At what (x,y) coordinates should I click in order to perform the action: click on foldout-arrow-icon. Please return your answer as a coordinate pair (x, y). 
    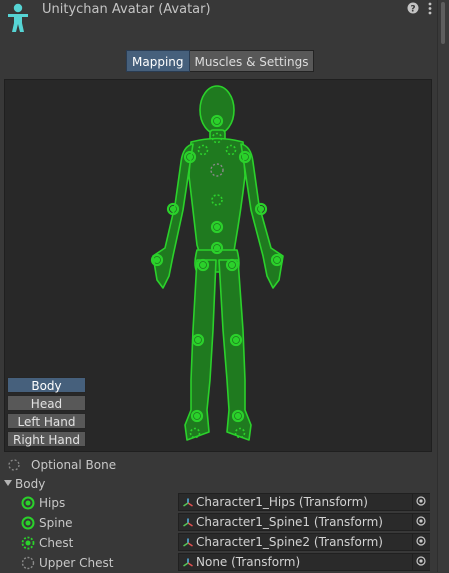
    Looking at the image, I should click on (8, 483).